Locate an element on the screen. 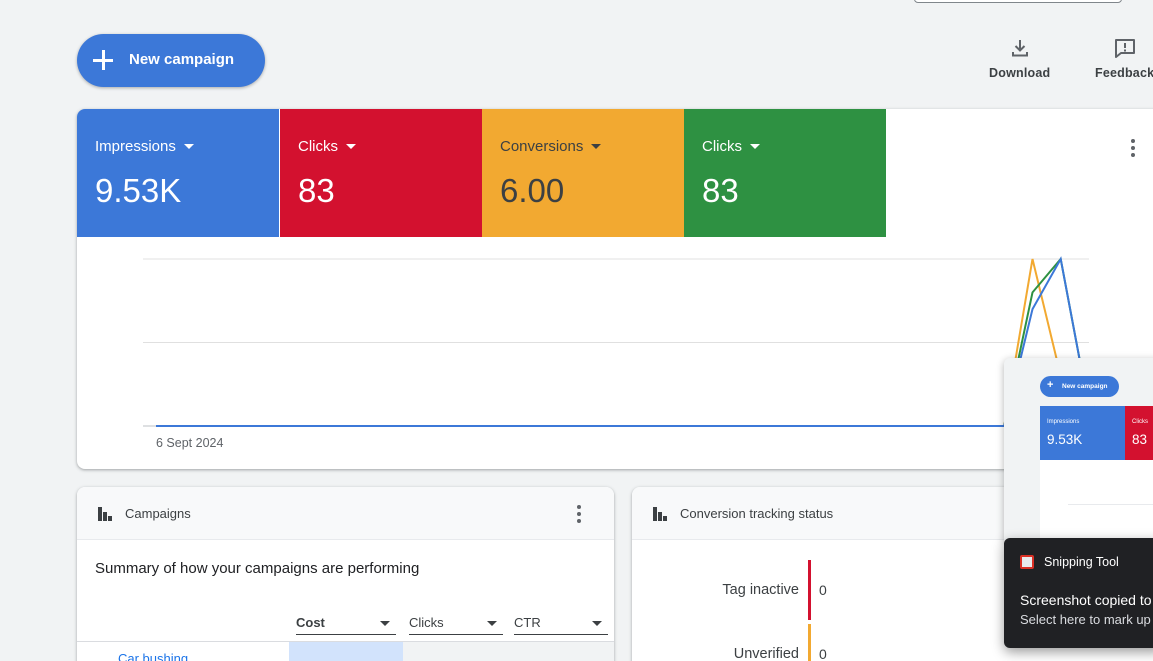 The image size is (1153, 661). metric-impressions: Impressions 9.53K is located at coordinates (178, 173).